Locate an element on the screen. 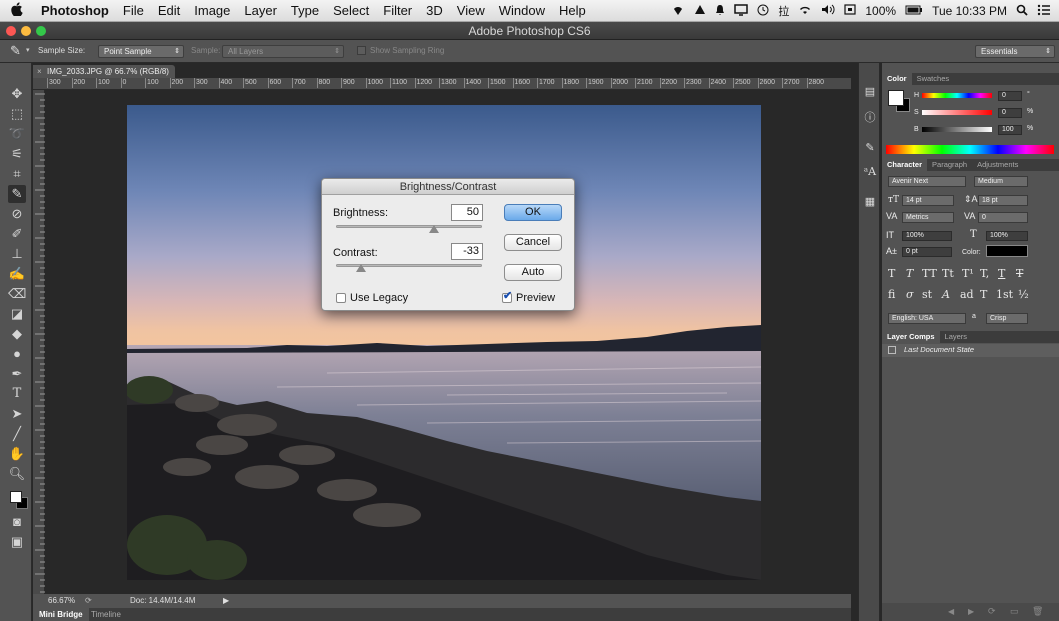  h-value: 0 is located at coordinates (1010, 96).